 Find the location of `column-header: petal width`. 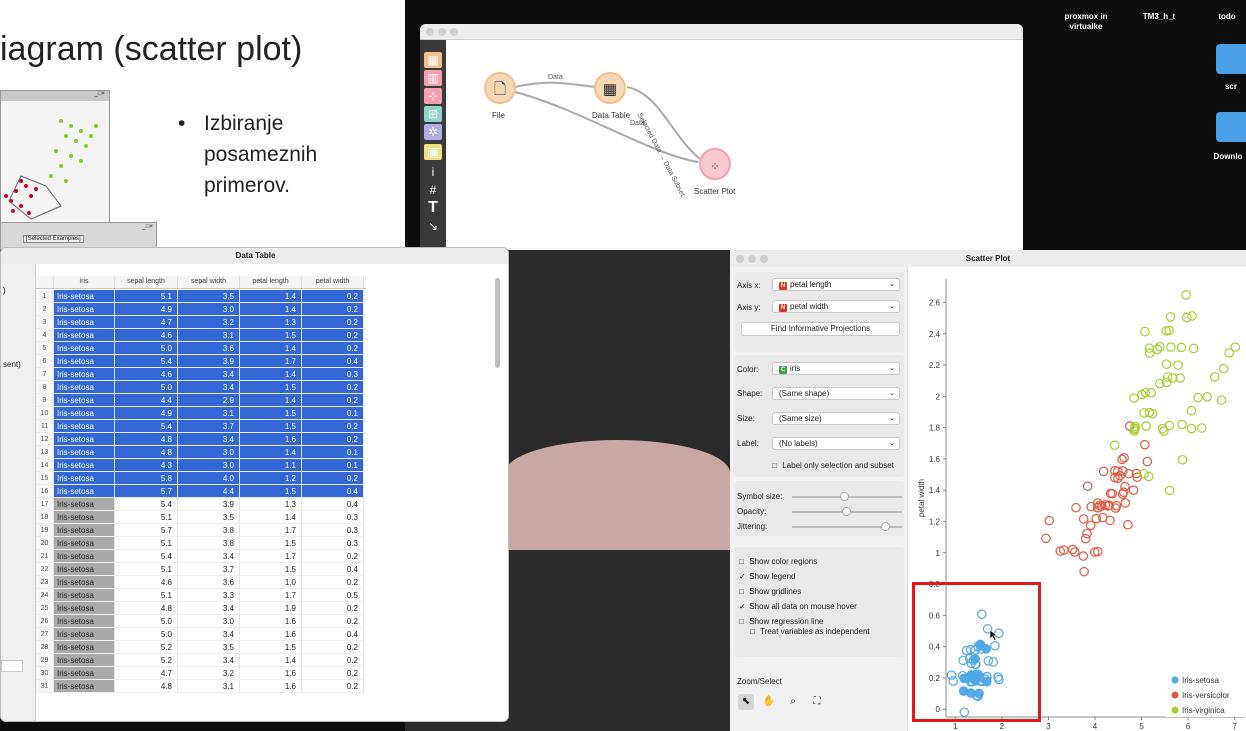

column-header: petal width is located at coordinates (333, 282).